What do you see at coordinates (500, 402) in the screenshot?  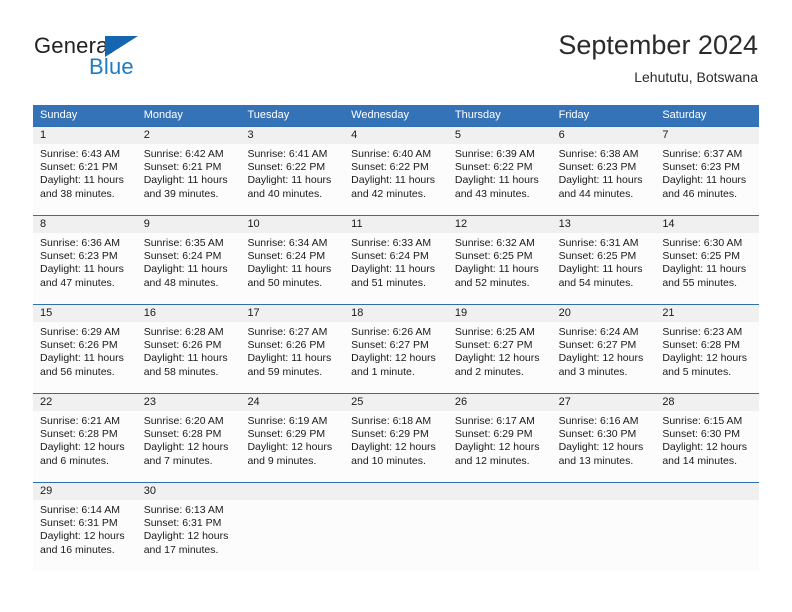 I see `day-number: 26` at bounding box center [500, 402].